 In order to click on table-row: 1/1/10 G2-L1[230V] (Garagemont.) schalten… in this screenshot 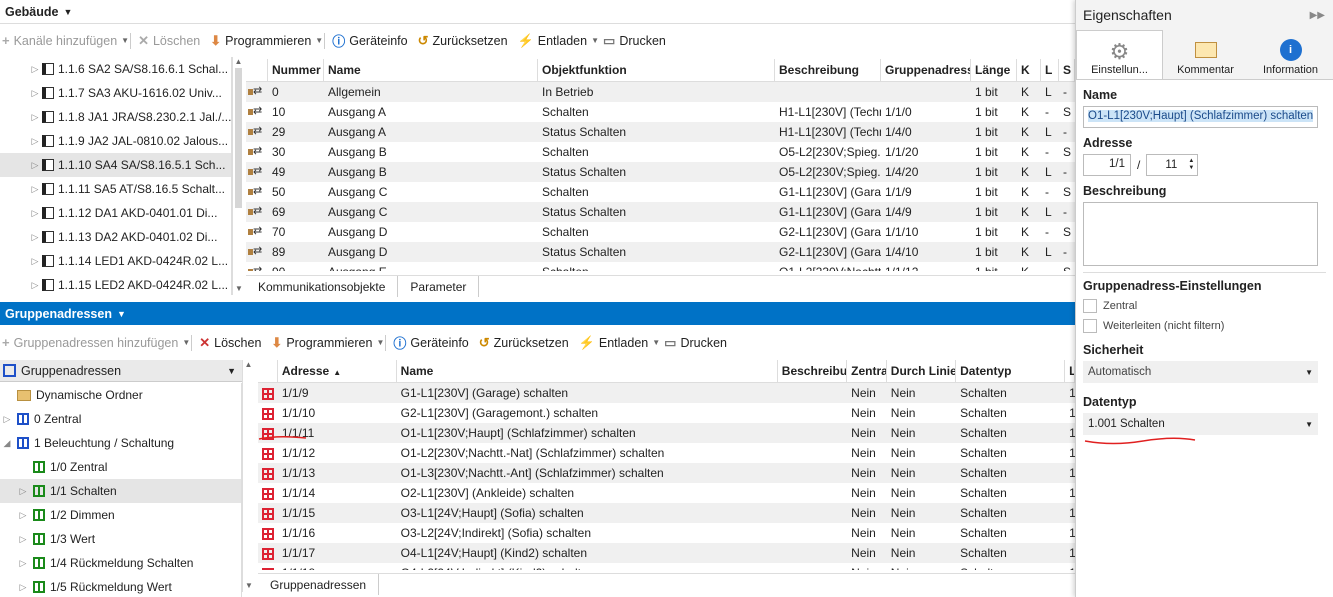, I will do `click(666, 413)`.